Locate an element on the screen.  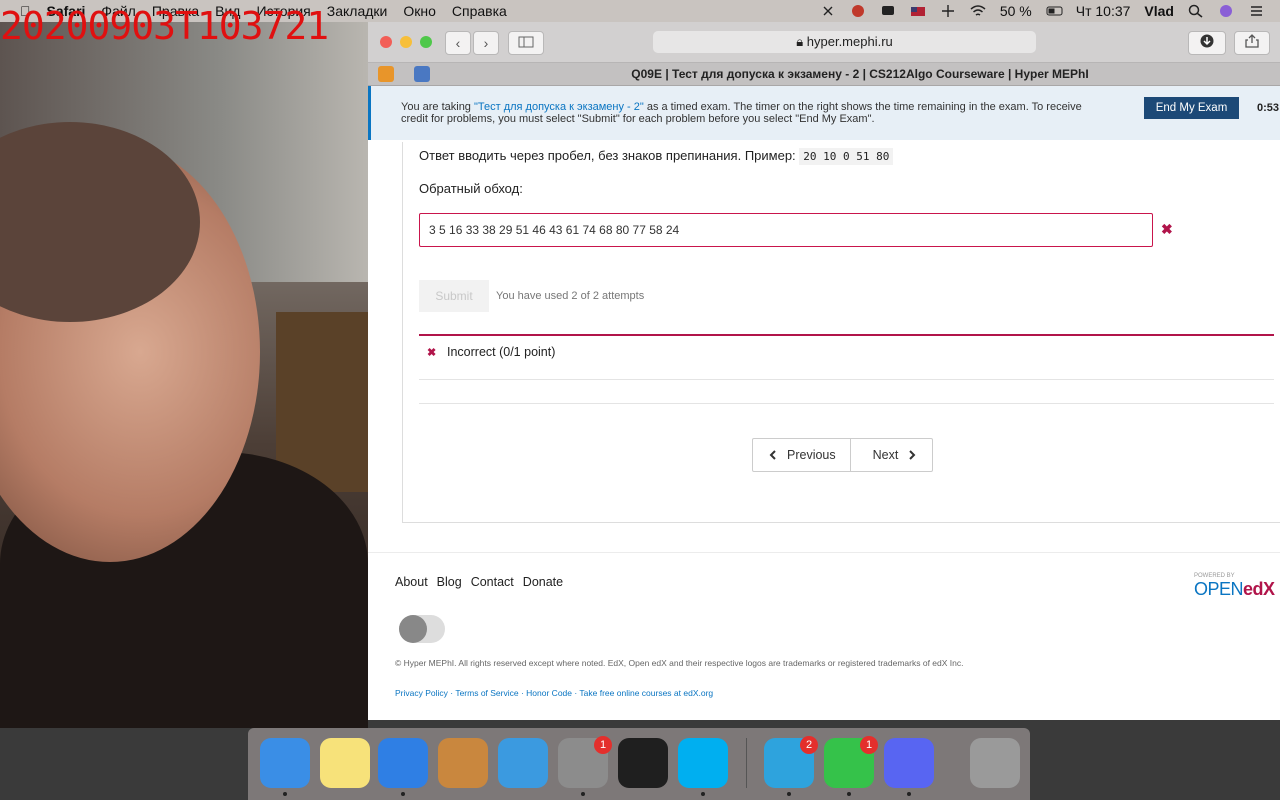
footer-link-blog: Blog is located at coordinates (449, 582).